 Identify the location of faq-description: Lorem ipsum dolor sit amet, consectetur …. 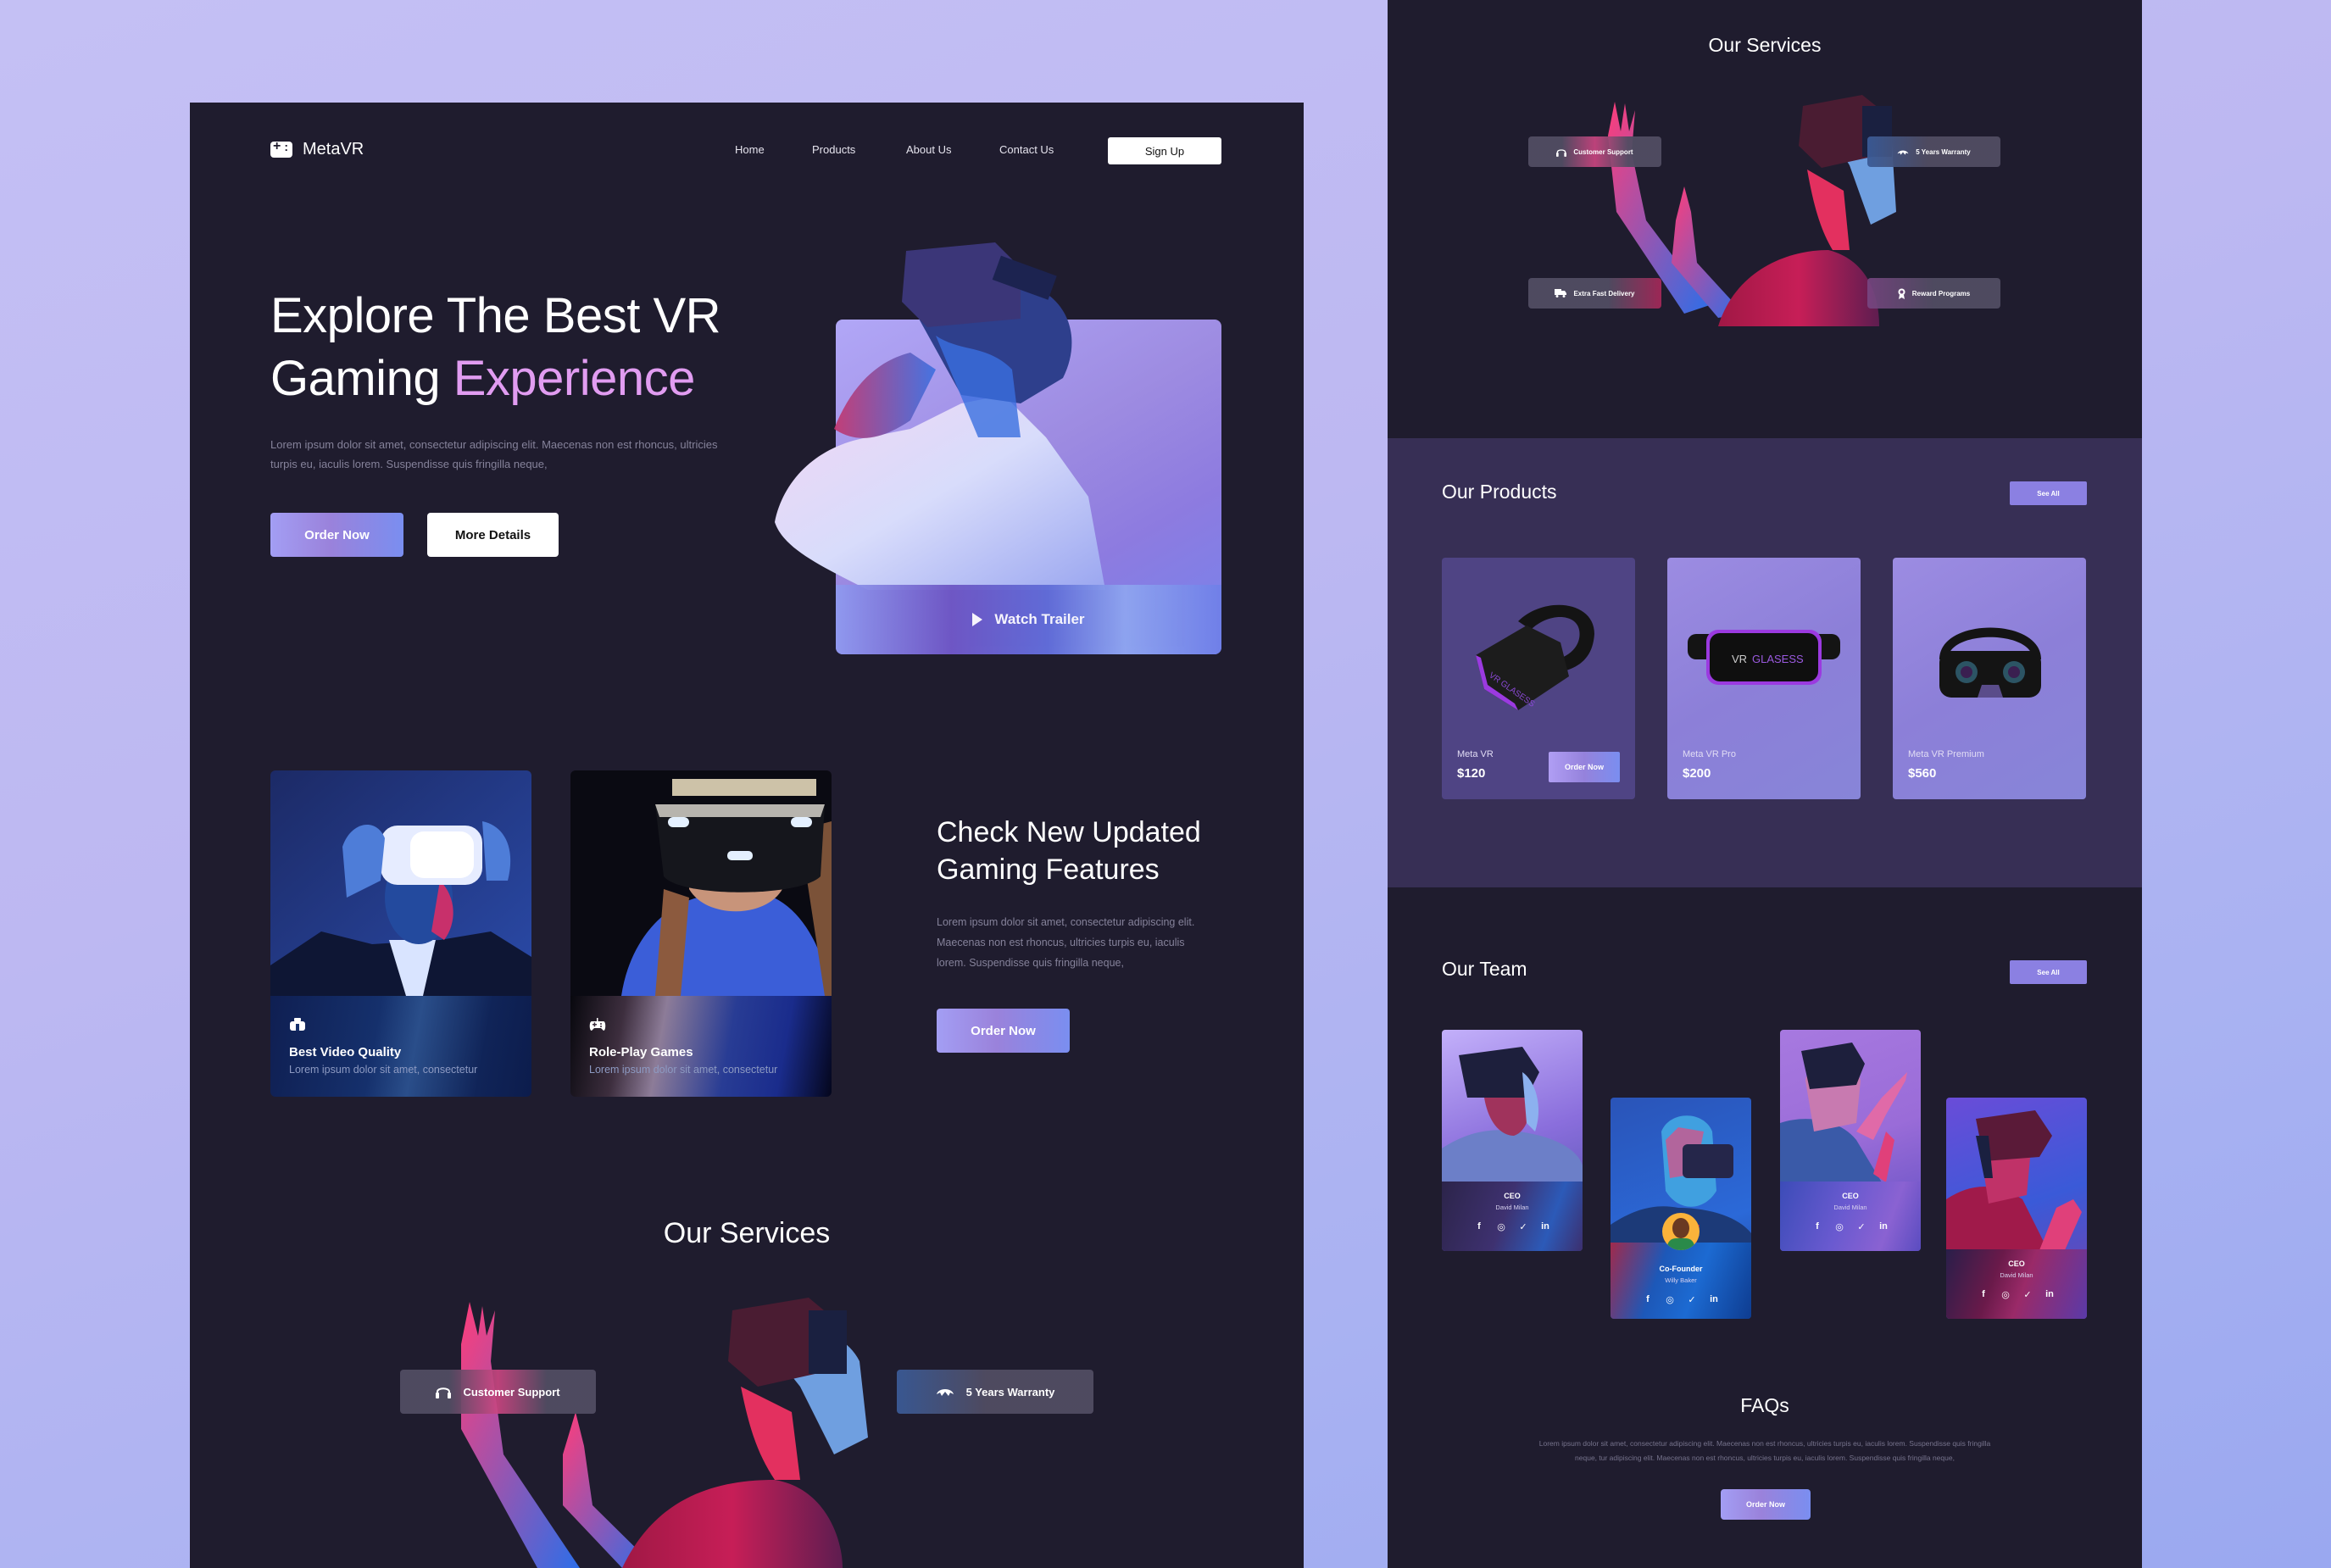
(1764, 1450).